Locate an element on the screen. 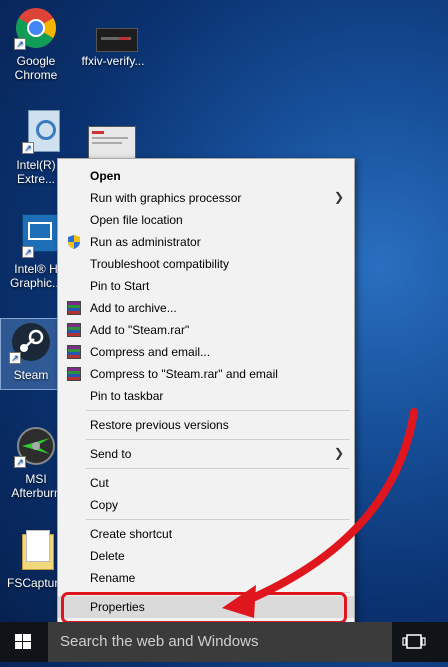 This screenshot has width=448, height=667. menu-item-label: Cut is located at coordinates (99, 483).